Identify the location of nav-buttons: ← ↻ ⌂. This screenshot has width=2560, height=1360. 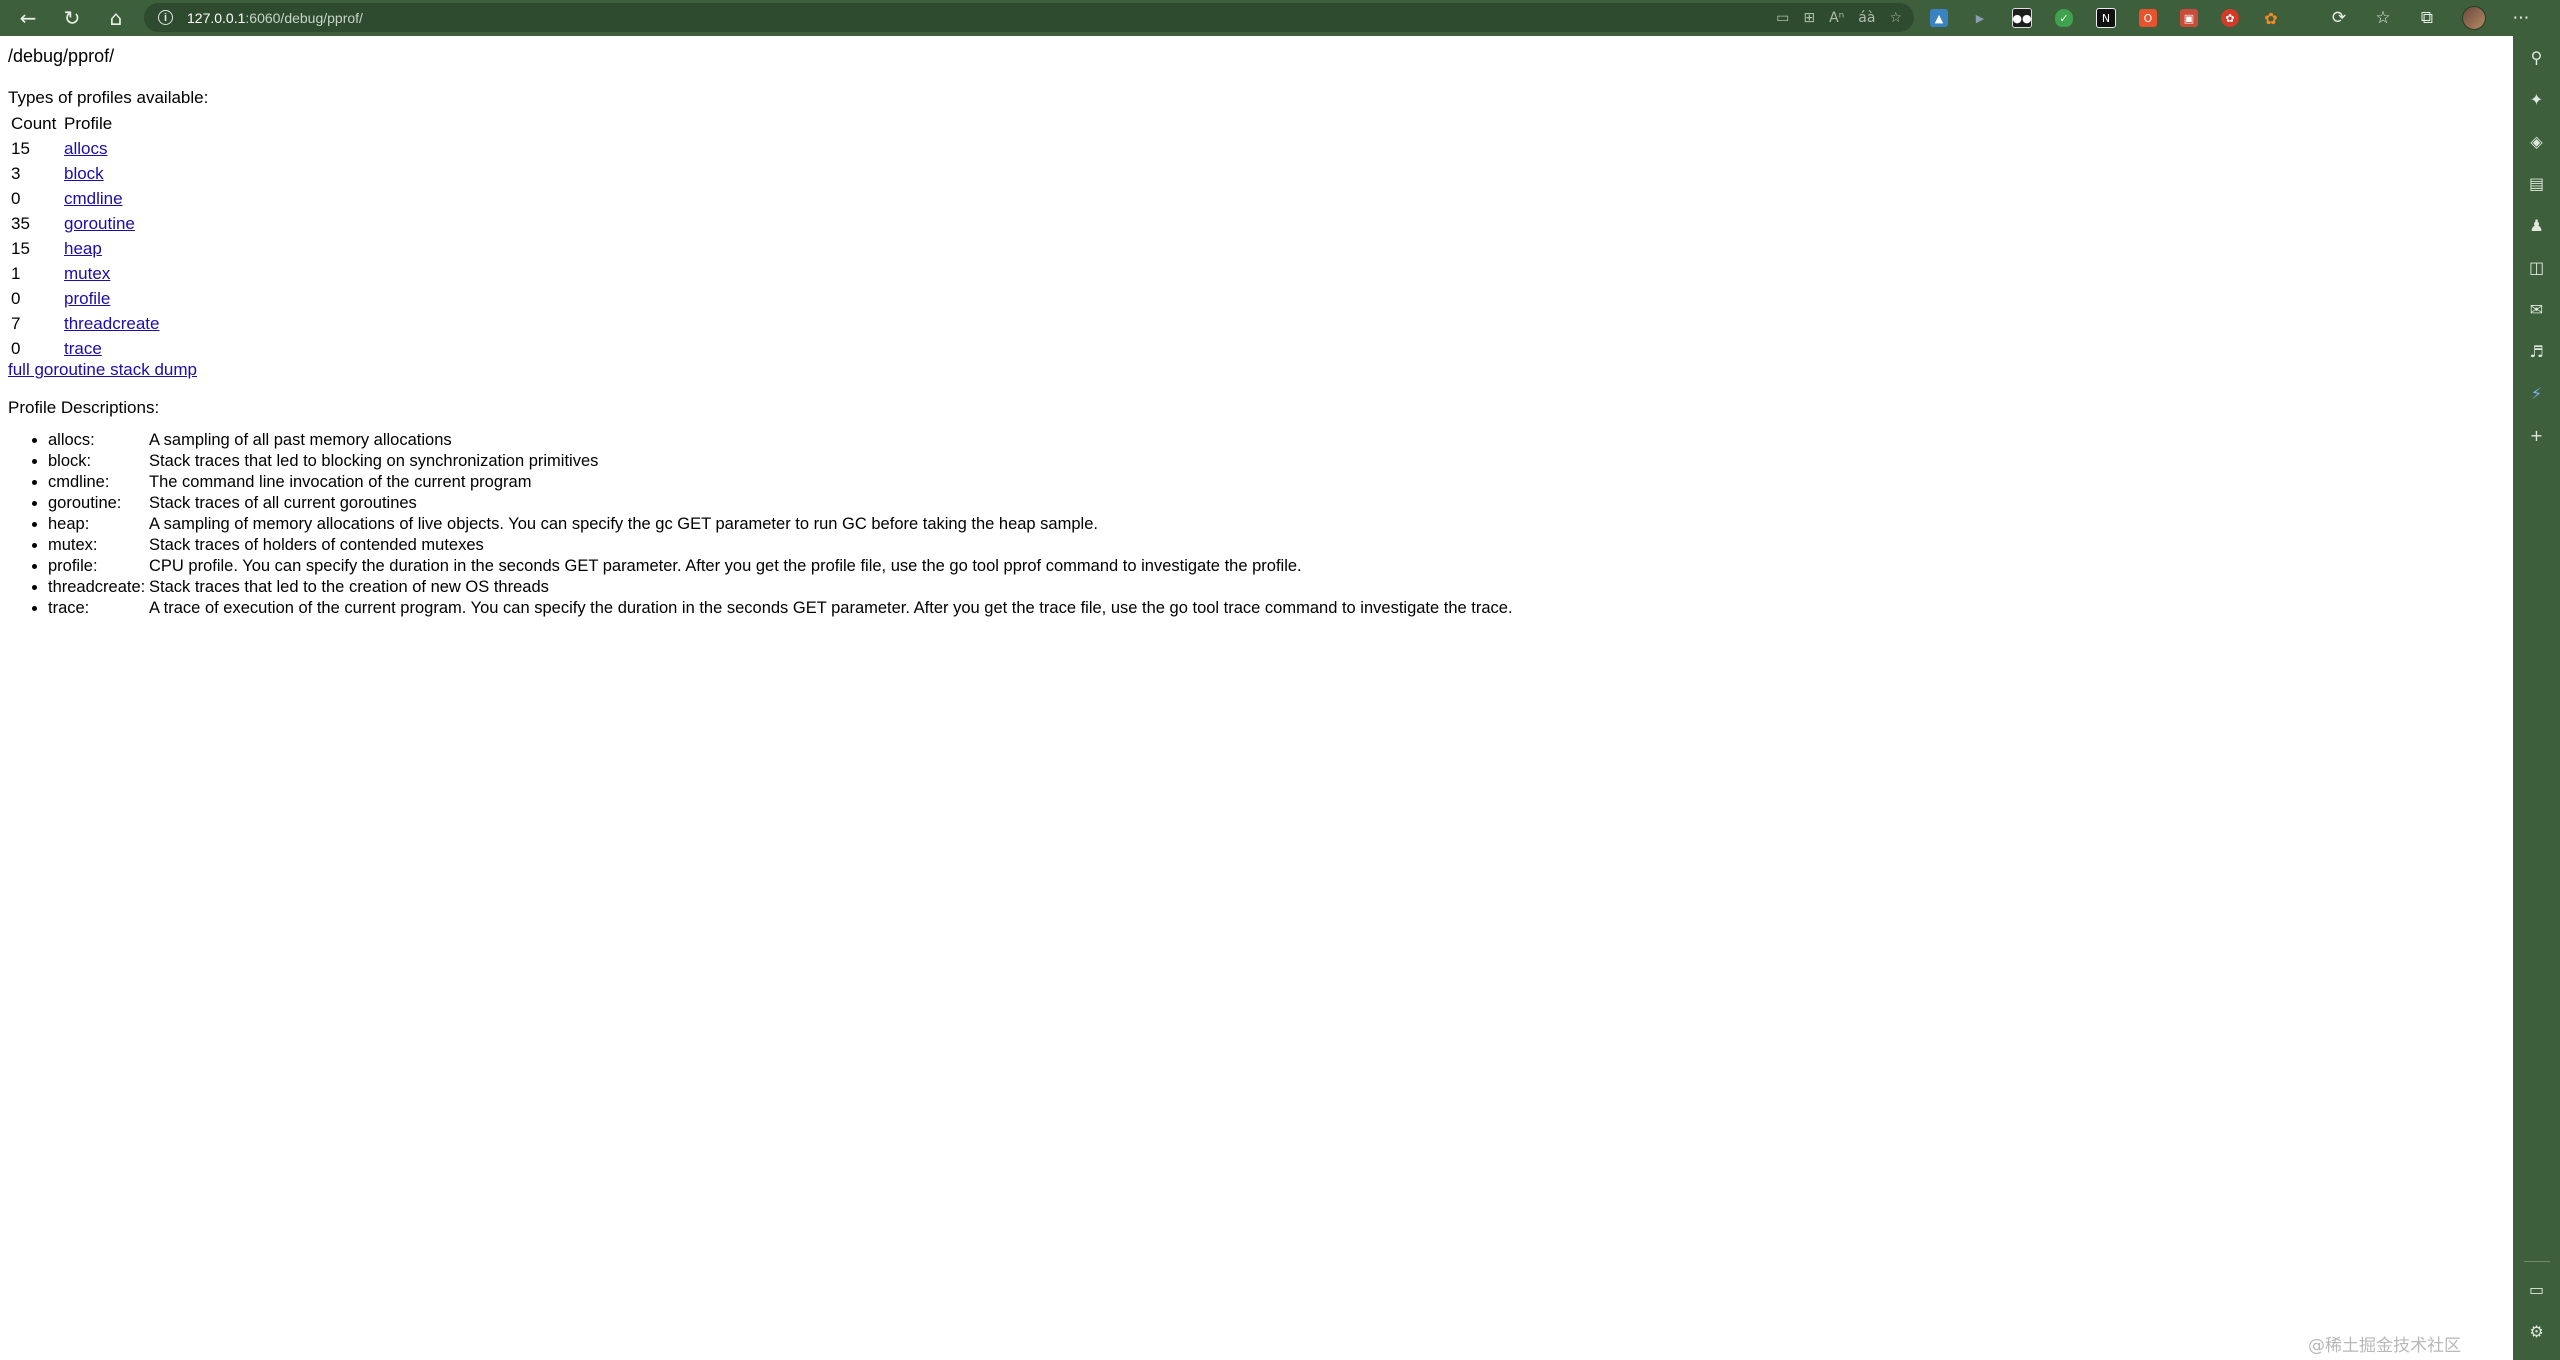
(72, 18).